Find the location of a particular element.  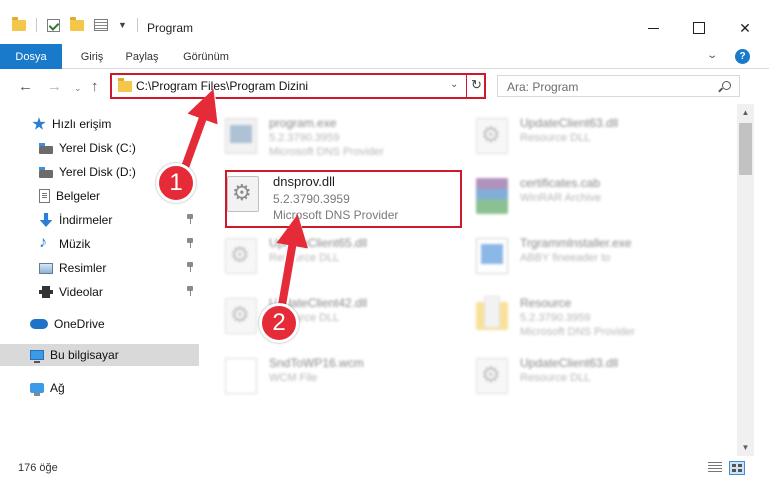

title-bar: ▼ Program ✕ is located at coordinates (384, 22).